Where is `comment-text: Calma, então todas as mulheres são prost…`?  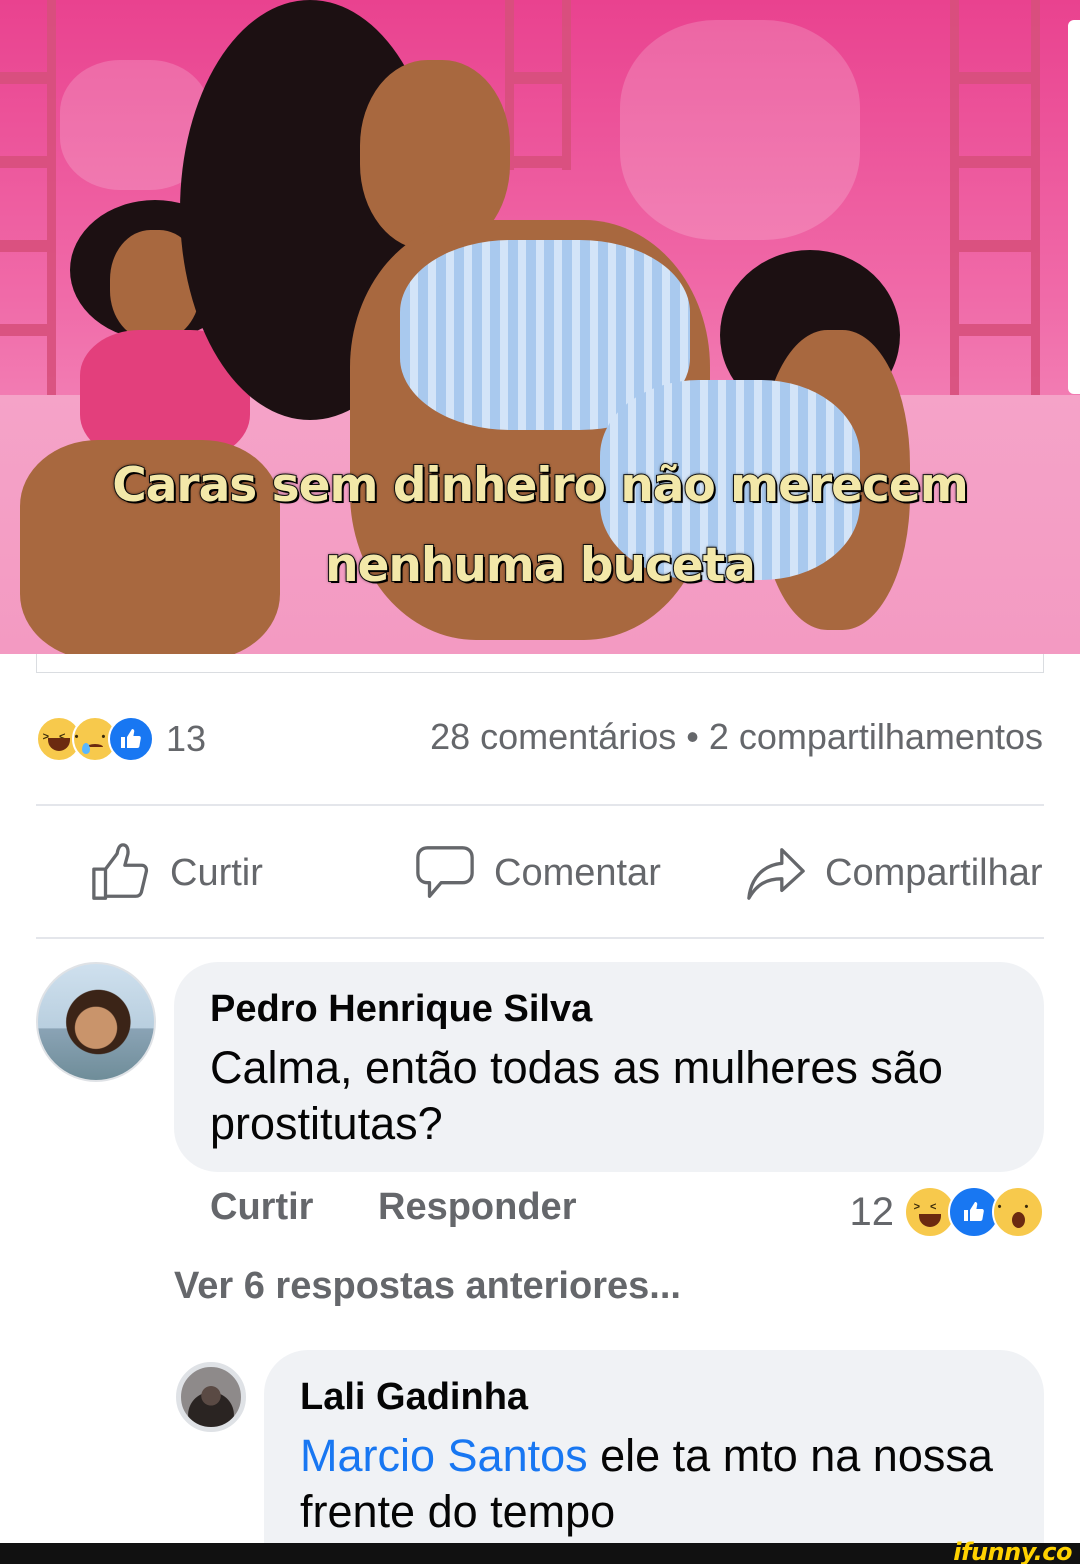 comment-text: Calma, então todas as mulheres são prost… is located at coordinates (576, 1095).